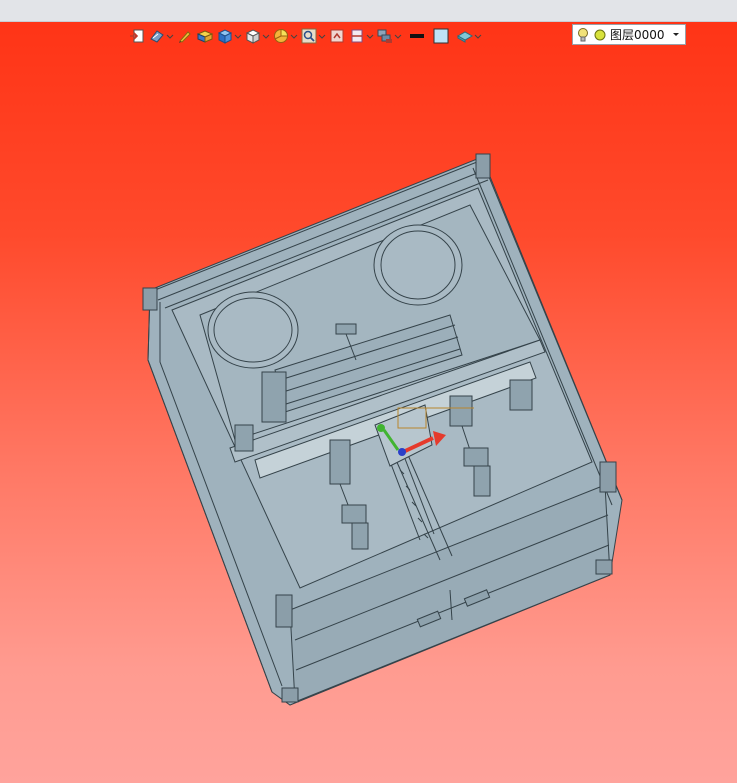 The width and height of the screenshot is (737, 783). Describe the element at coordinates (253, 36) in the screenshot. I see `white-cube-icon` at that location.